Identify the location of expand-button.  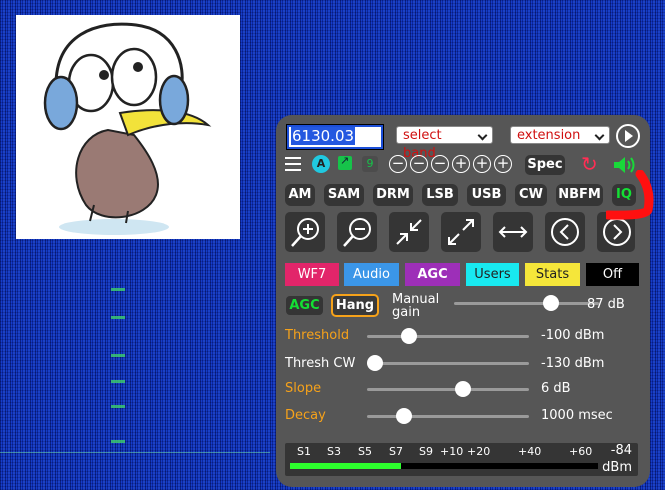
(461, 232).